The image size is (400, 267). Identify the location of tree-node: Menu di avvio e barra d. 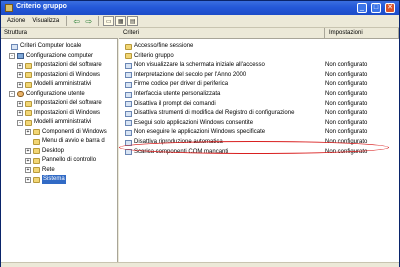
(65, 141).